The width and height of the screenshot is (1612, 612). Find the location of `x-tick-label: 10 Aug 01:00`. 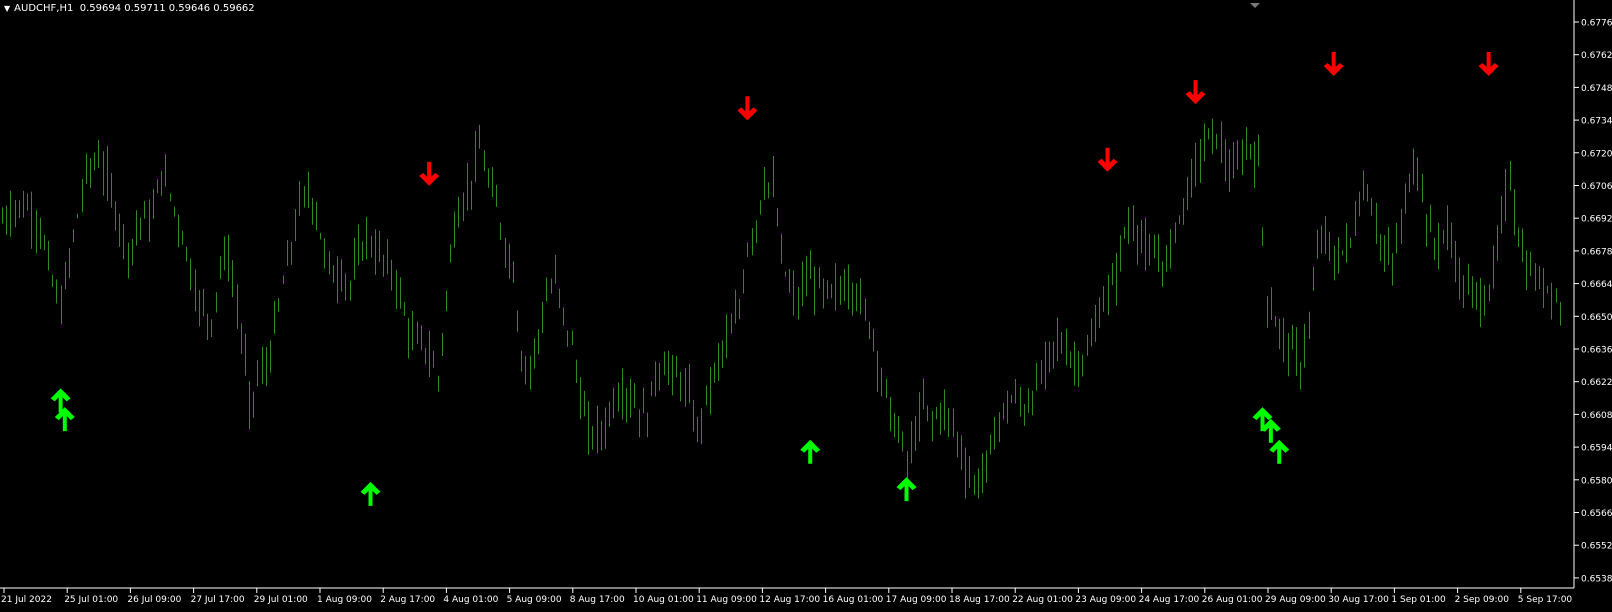

x-tick-label: 10 Aug 01:00 is located at coordinates (663, 600).